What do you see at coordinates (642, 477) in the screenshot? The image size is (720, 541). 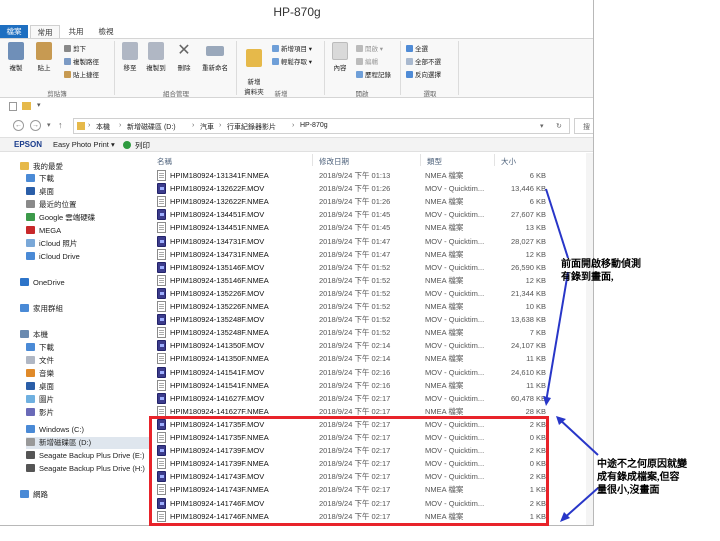 I see `annotation-note-bottom: 中途不之何原因就變 成有錄成檔案,但容 量很小,沒畫面` at bounding box center [642, 477].